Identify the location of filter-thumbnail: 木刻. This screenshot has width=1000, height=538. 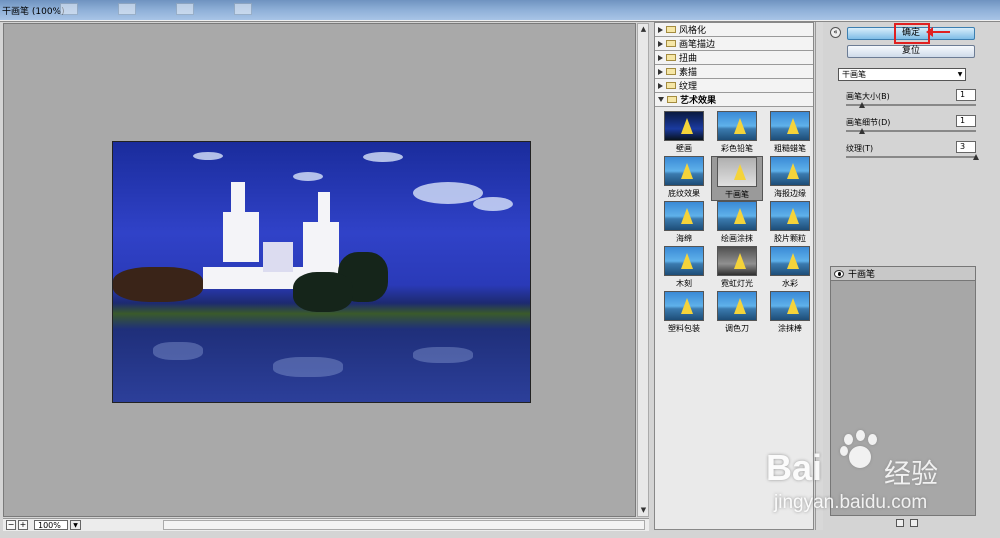
(684, 268).